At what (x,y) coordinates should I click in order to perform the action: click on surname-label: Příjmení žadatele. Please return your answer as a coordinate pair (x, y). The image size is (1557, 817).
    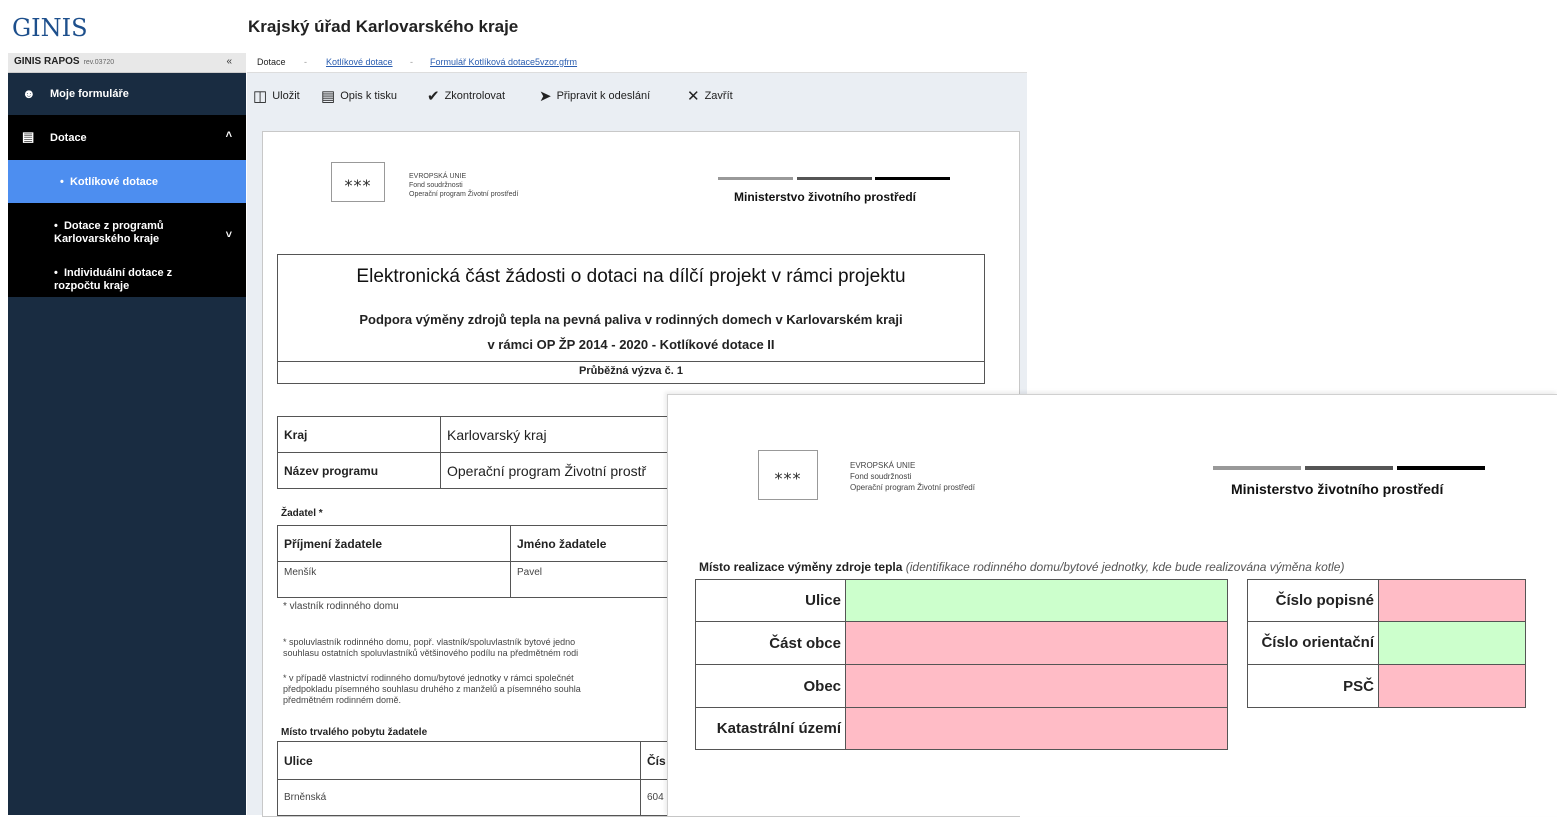
    Looking at the image, I should click on (394, 543).